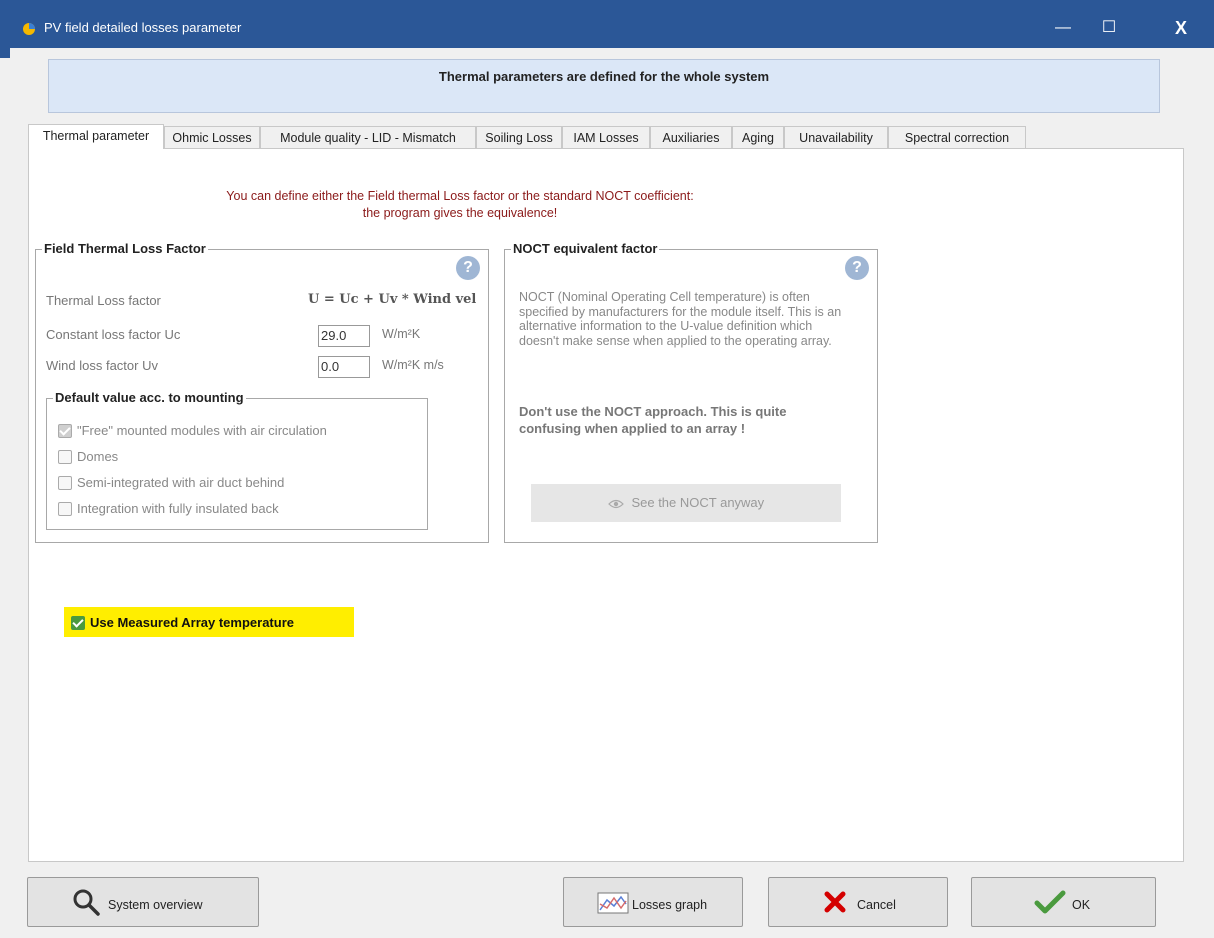 The width and height of the screenshot is (1214, 938). What do you see at coordinates (615, 503) in the screenshot?
I see `eye-icon` at bounding box center [615, 503].